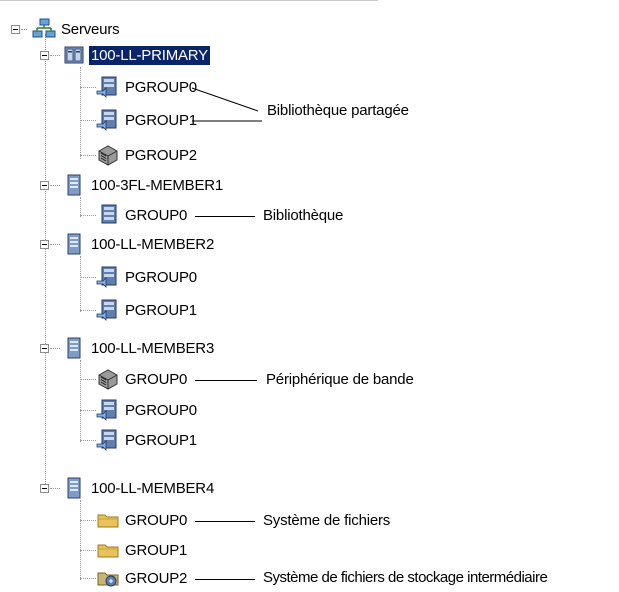 The height and width of the screenshot is (592, 619). What do you see at coordinates (327, 520) in the screenshot?
I see `annotation-file-system: Système de fichiers` at bounding box center [327, 520].